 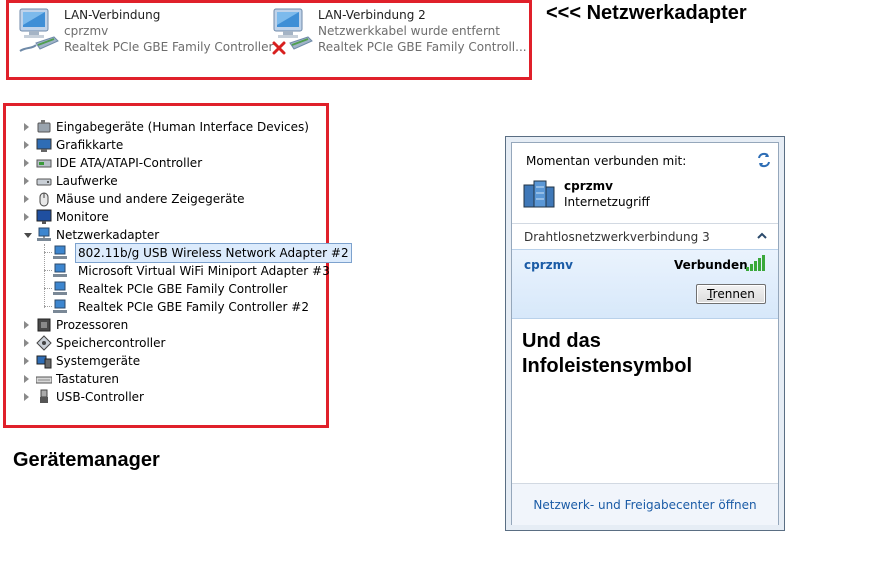 I want to click on disconnected-x-icon, so click(x=279, y=48).